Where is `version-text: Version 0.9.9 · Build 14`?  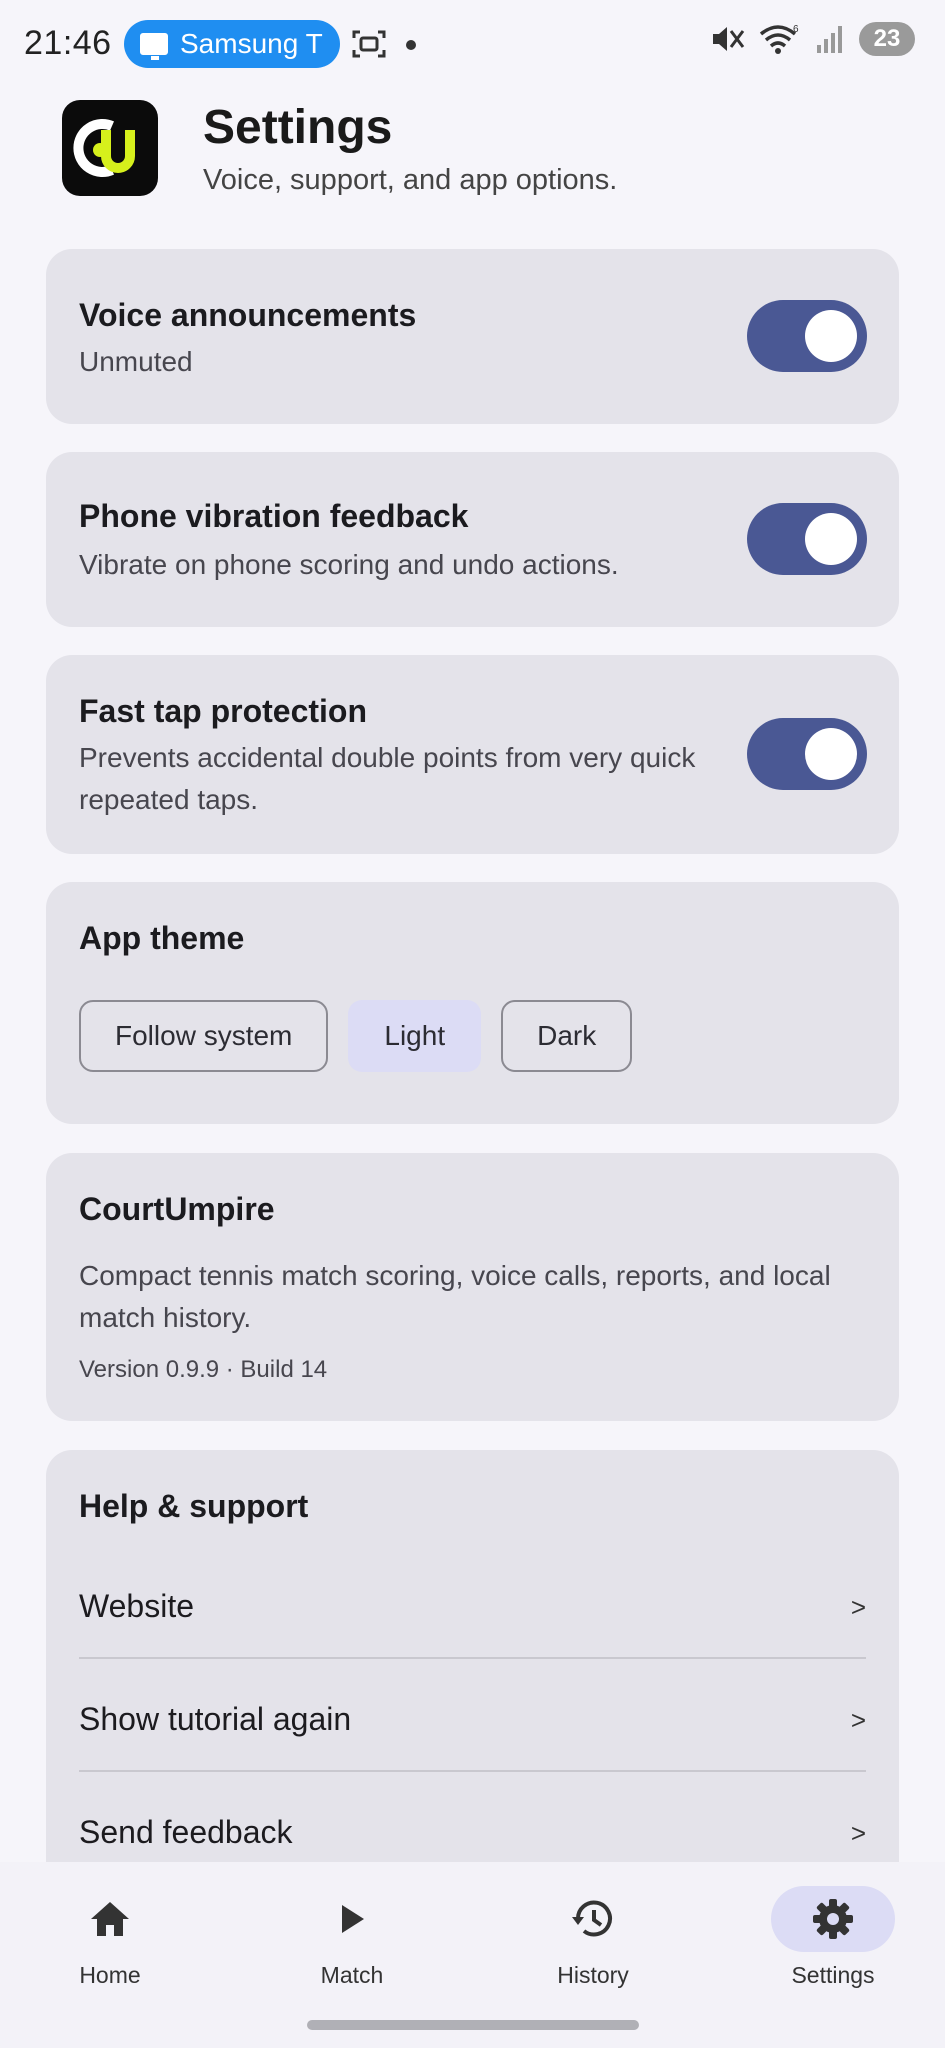
version-text: Version 0.9.9 · Build 14 is located at coordinates (203, 1369).